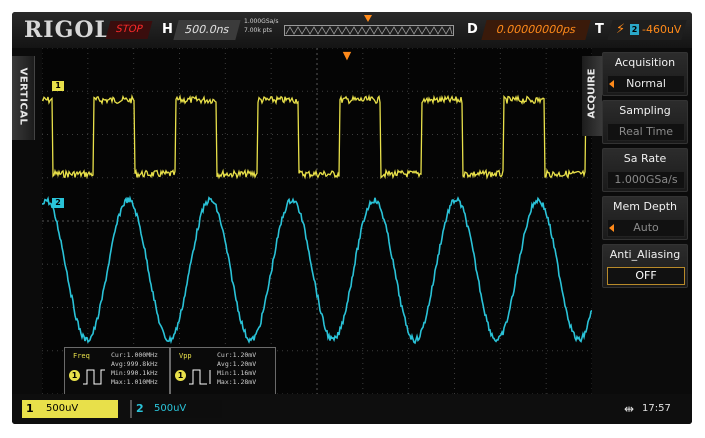 Image resolution: width=705 pixels, height=438 pixels. I want to click on rising-edge-icon: ⚡, so click(621, 29).